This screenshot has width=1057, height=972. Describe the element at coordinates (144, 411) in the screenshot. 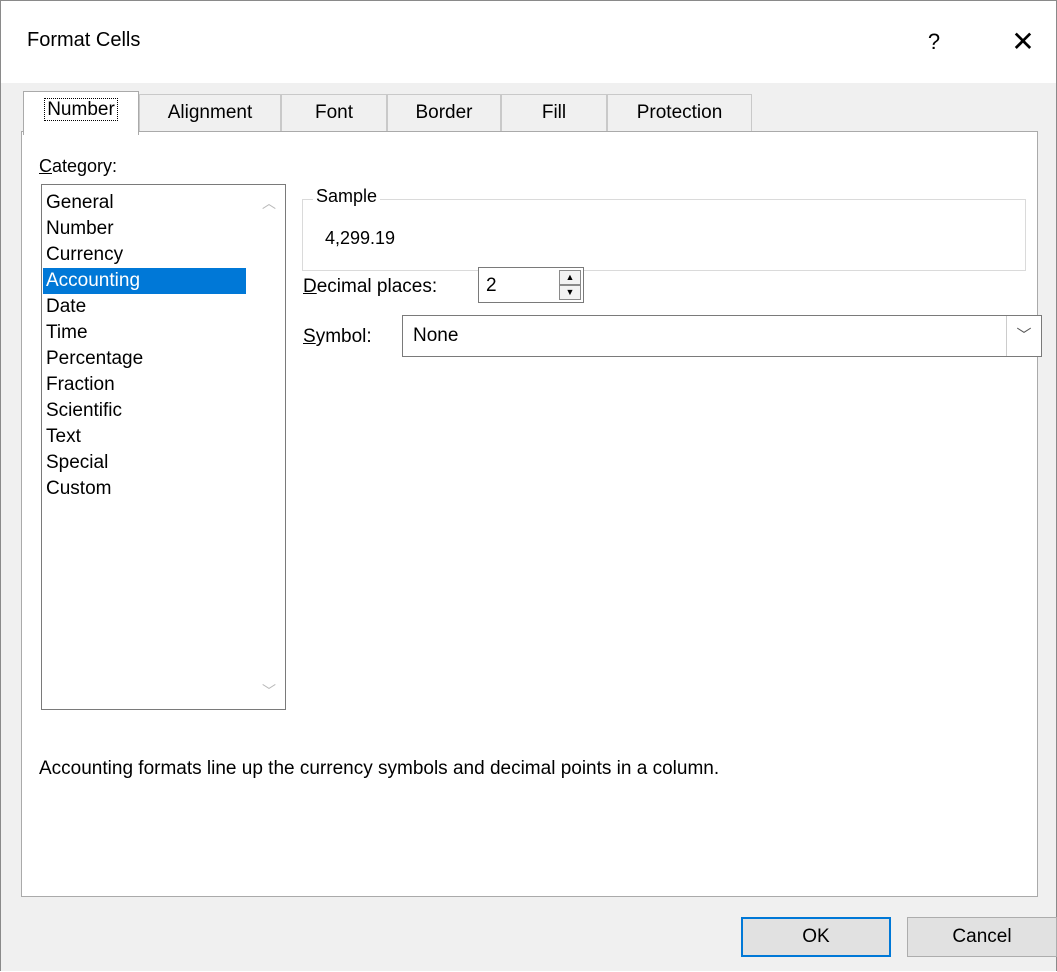

I see `list-item: Scientific` at that location.